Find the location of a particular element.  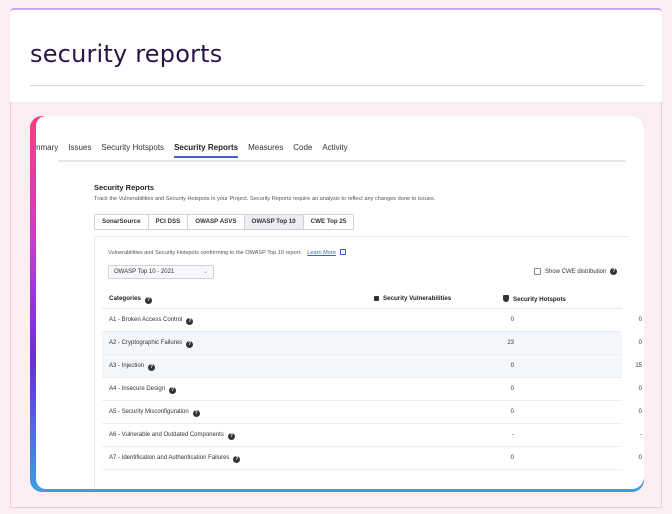

tab-owasp-top-10: OWASP Top 10 is located at coordinates (274, 222).